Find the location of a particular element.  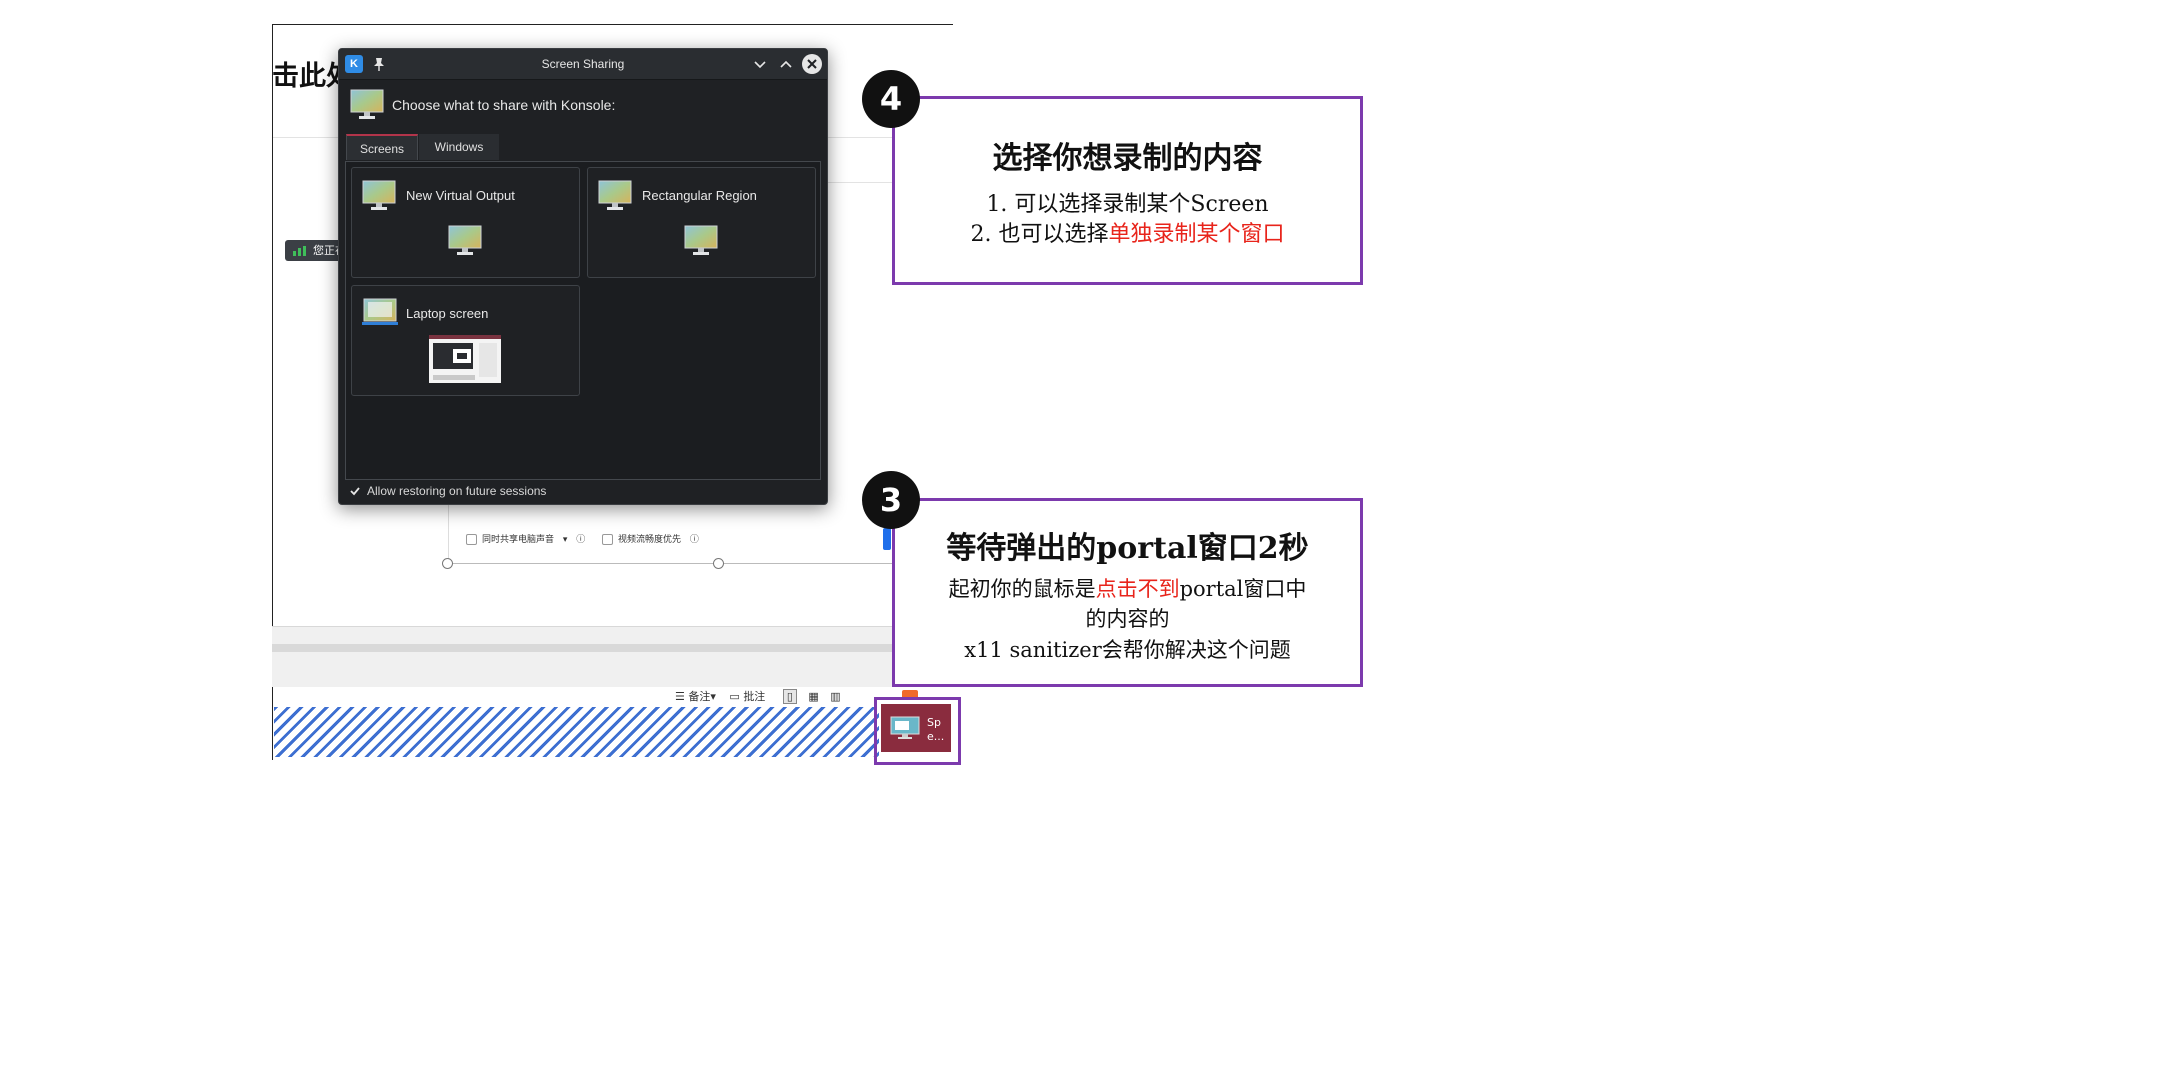

annotation-line: x11 sanitizer会帮你解决这个问题 is located at coordinates (1127, 650).